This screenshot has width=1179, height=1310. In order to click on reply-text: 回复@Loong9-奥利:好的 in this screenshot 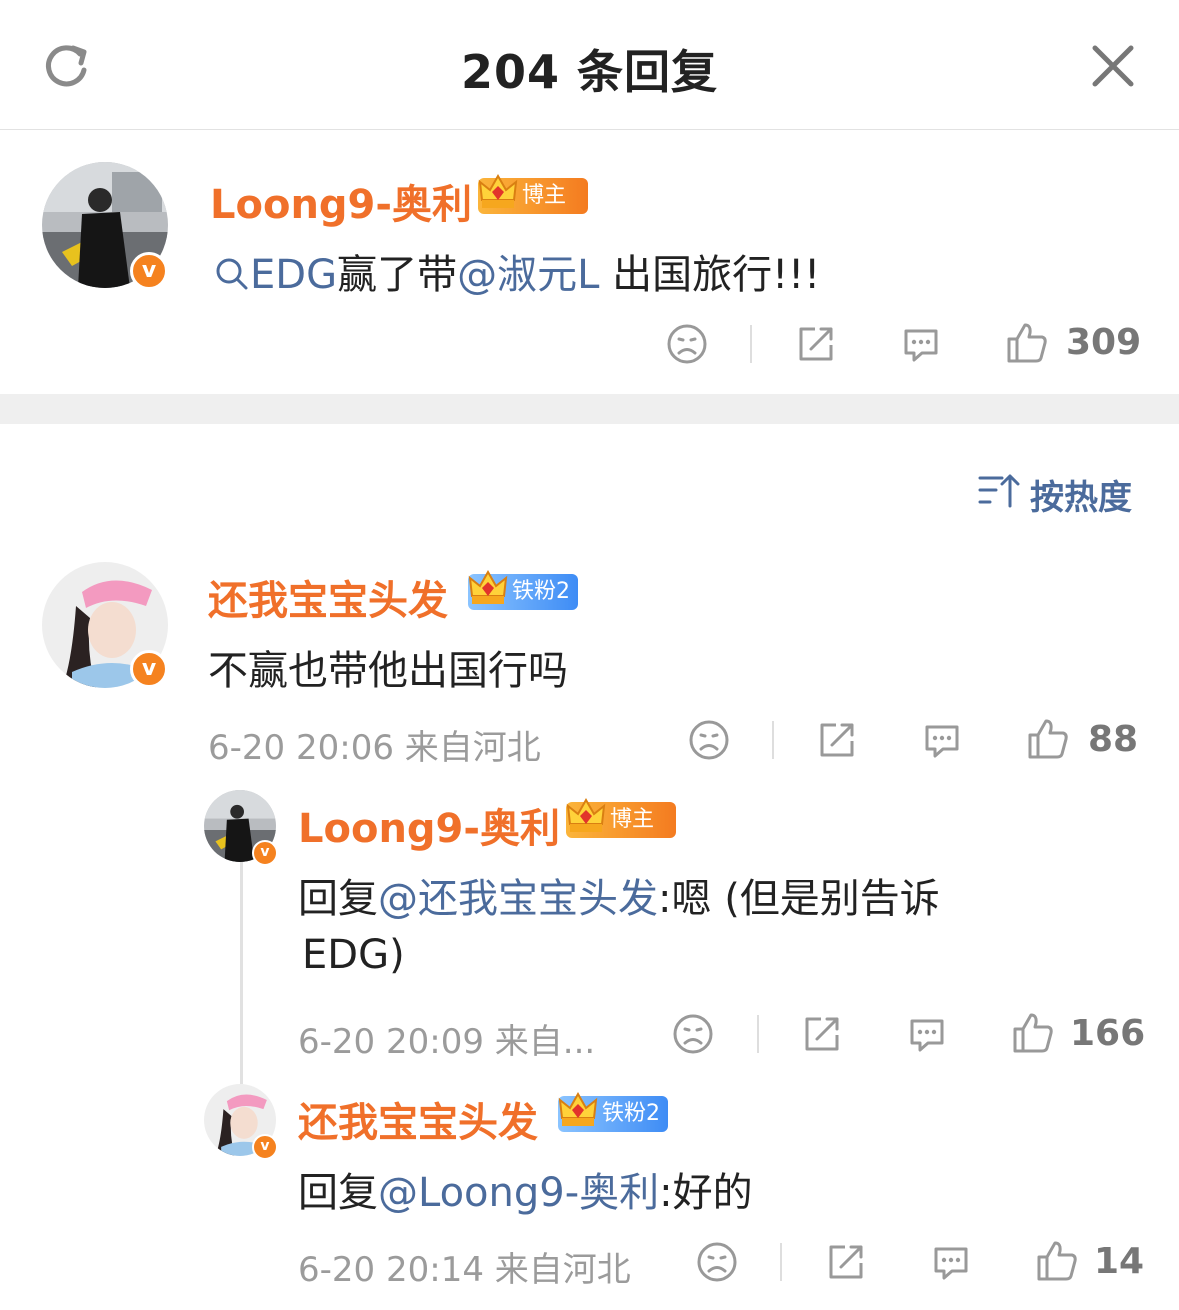, I will do `click(525, 1193)`.